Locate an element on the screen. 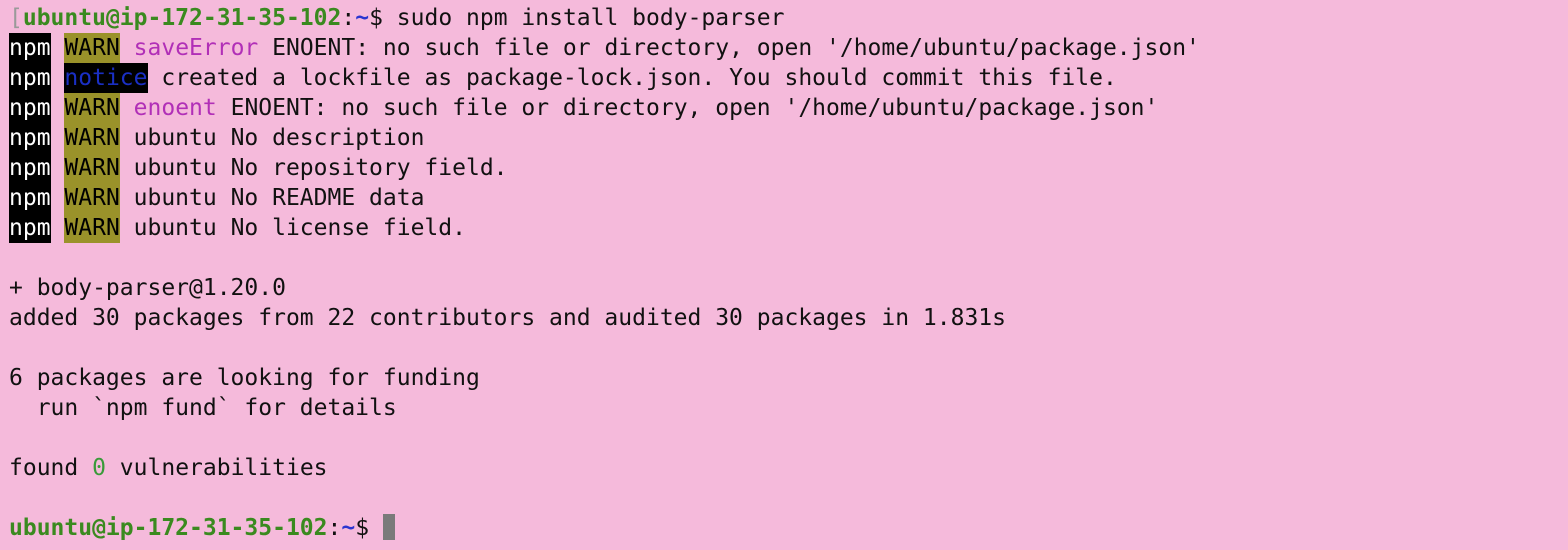 The image size is (1568, 550). notice-tag: notice is located at coordinates (106, 78).